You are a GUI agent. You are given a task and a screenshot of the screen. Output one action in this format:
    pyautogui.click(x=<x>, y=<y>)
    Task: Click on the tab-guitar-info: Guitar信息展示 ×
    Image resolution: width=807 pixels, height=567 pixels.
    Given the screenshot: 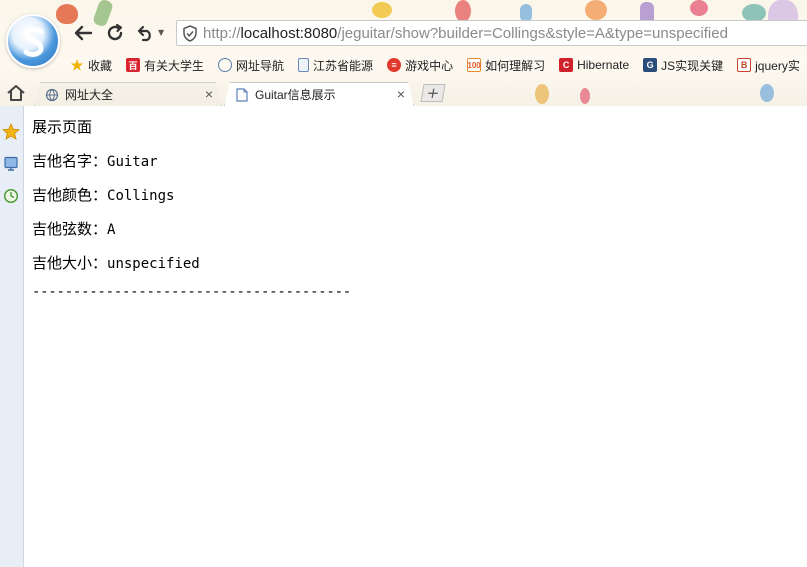 What is the action you would take?
    pyautogui.click(x=319, y=94)
    